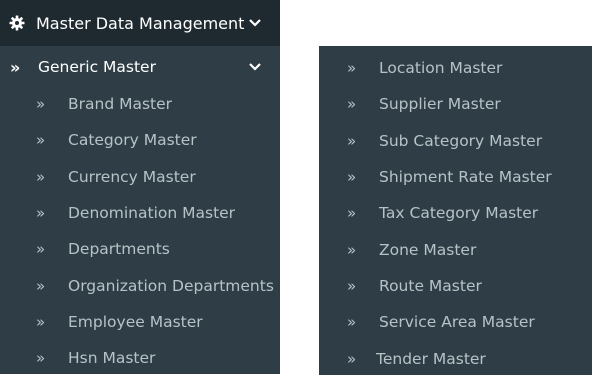 This screenshot has height=379, width=598. What do you see at coordinates (428, 249) in the screenshot?
I see `menu-item-label: Zone Master` at bounding box center [428, 249].